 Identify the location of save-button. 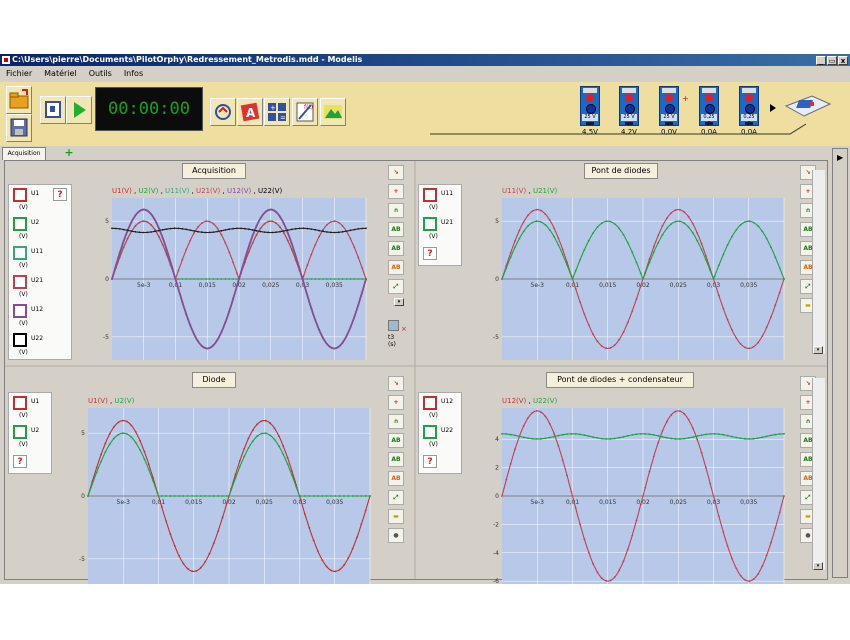
(19, 128).